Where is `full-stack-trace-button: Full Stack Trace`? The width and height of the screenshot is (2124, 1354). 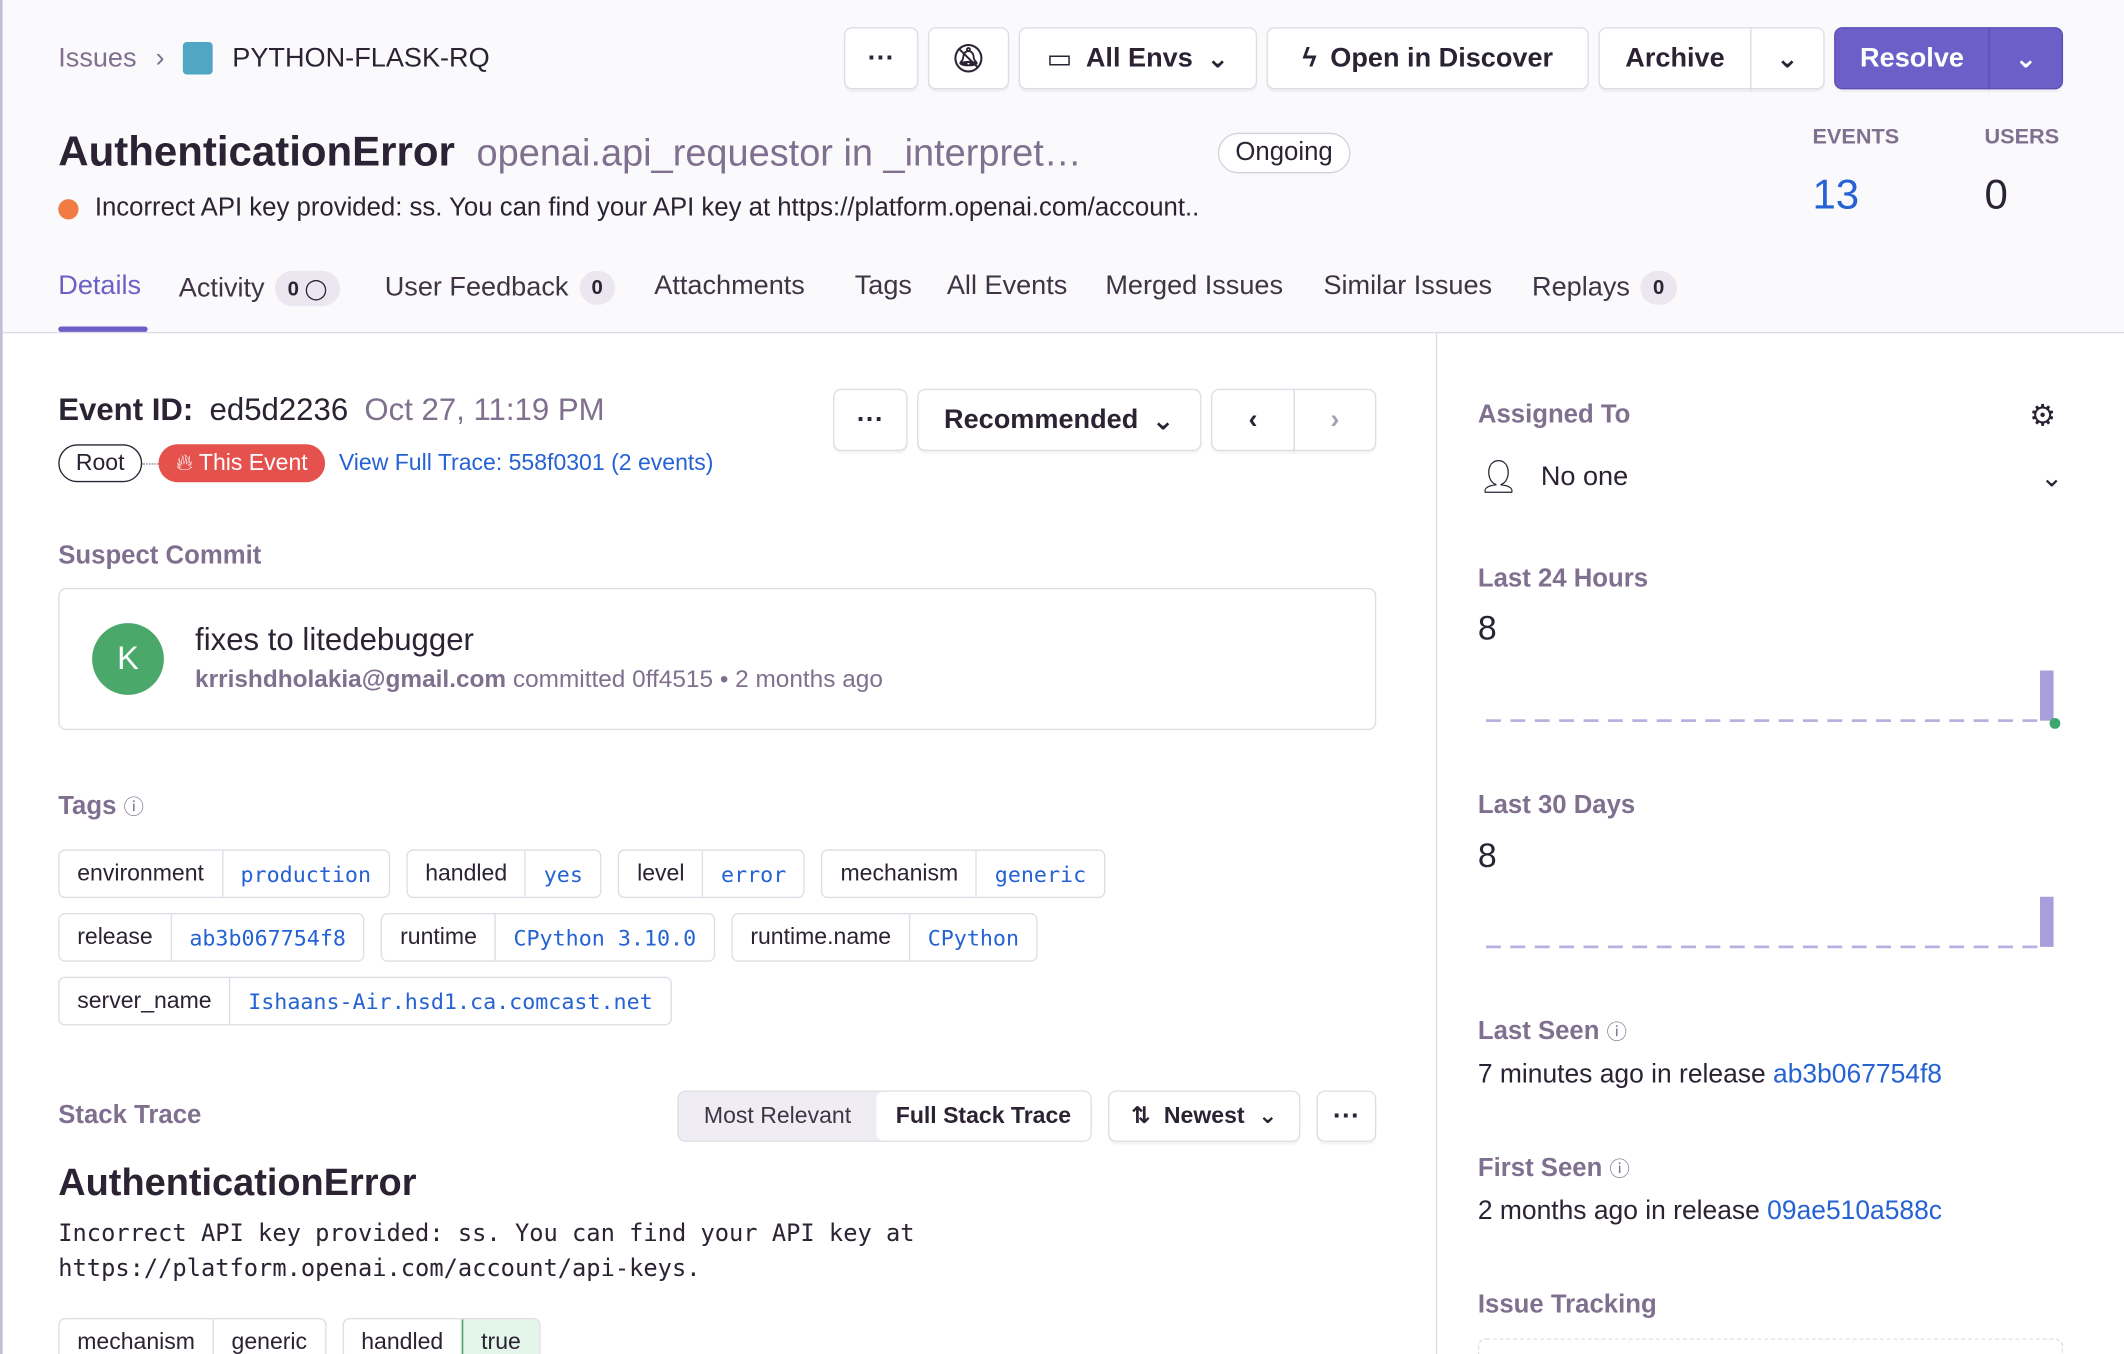
full-stack-trace-button: Full Stack Trace is located at coordinates (983, 1116).